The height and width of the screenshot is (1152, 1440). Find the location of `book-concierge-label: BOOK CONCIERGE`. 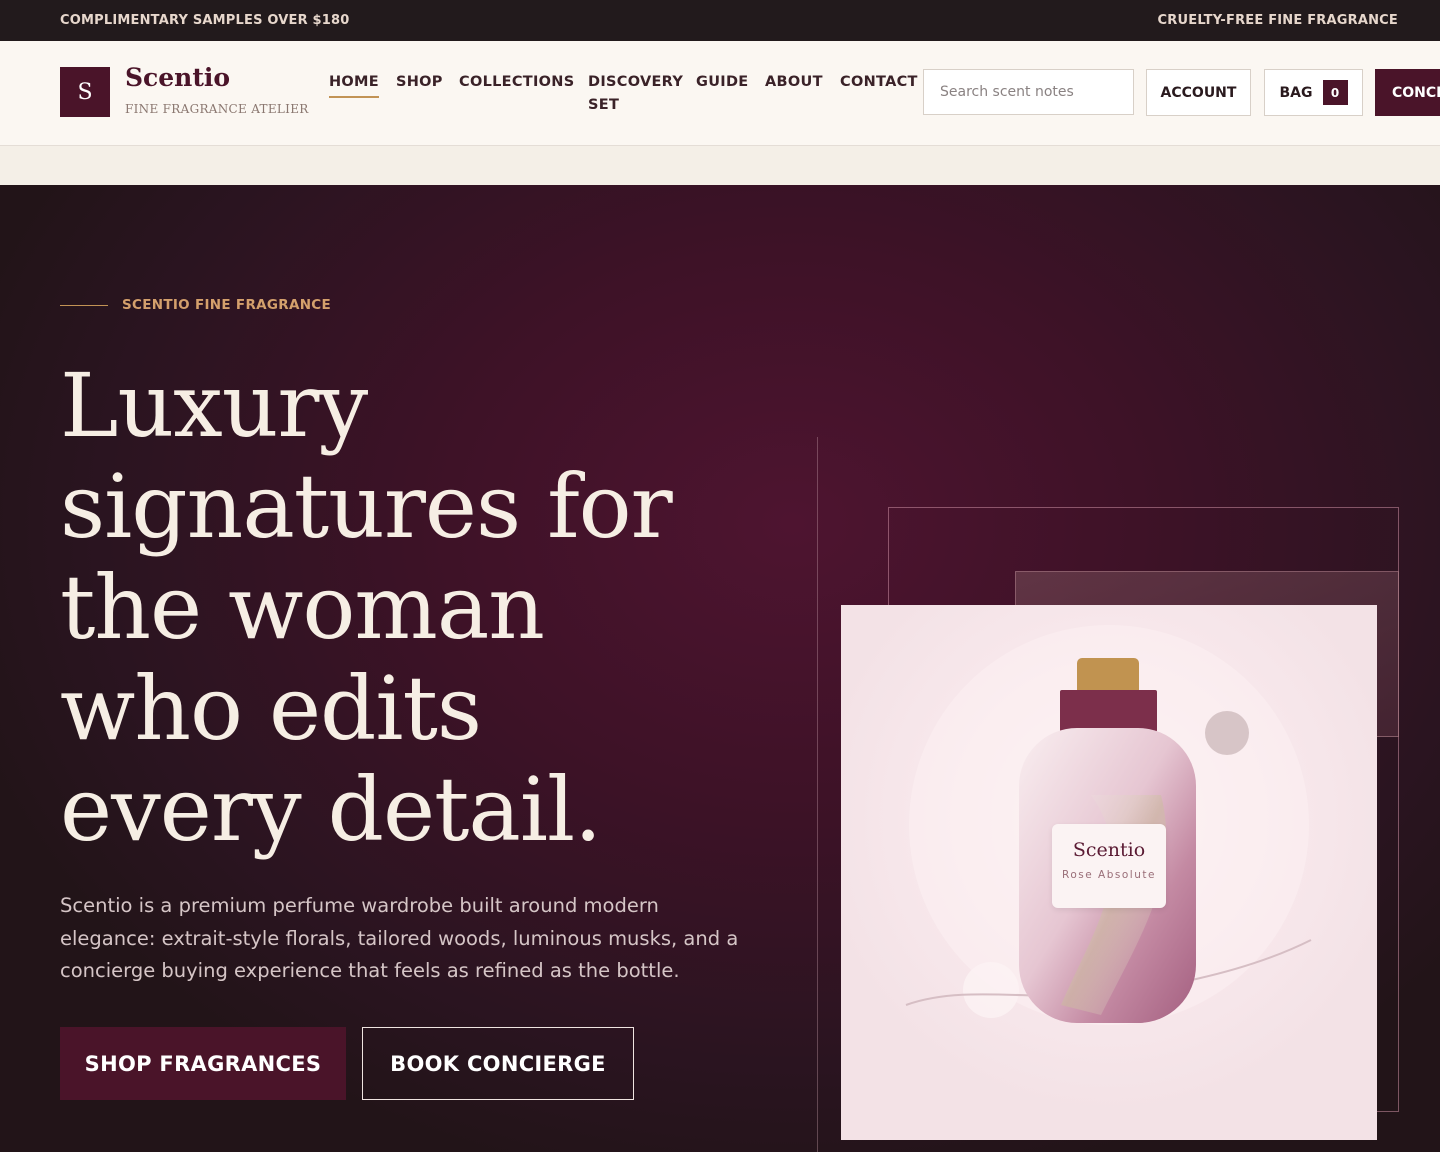

book-concierge-label: BOOK CONCIERGE is located at coordinates (498, 1063).